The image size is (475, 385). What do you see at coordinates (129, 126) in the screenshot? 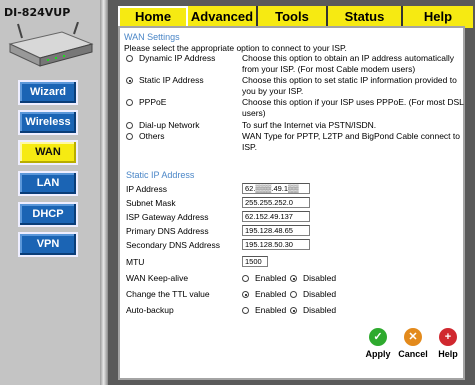
I see `radio-dialup` at bounding box center [129, 126].